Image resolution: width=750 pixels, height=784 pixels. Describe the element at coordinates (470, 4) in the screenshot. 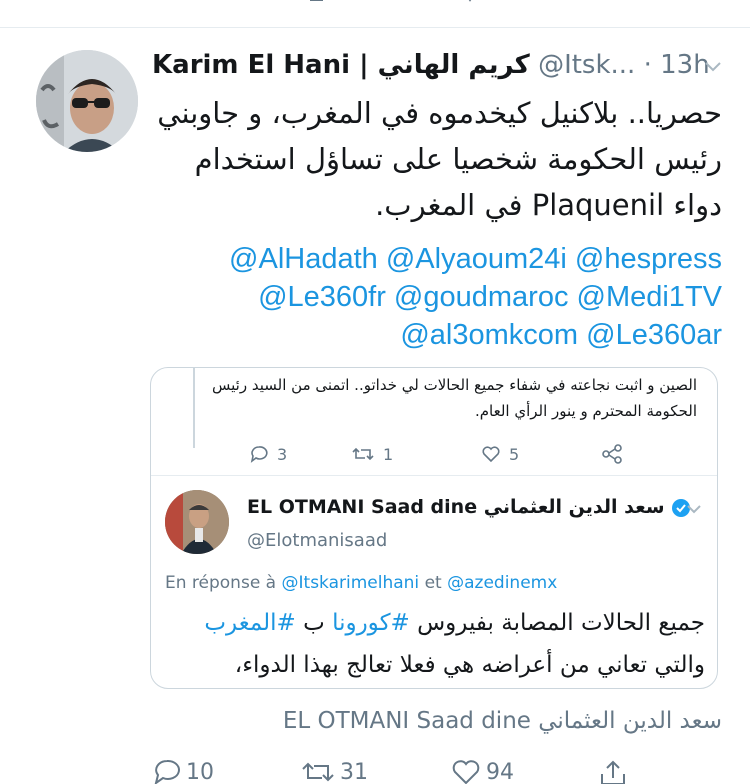

I see `like-icon` at that location.